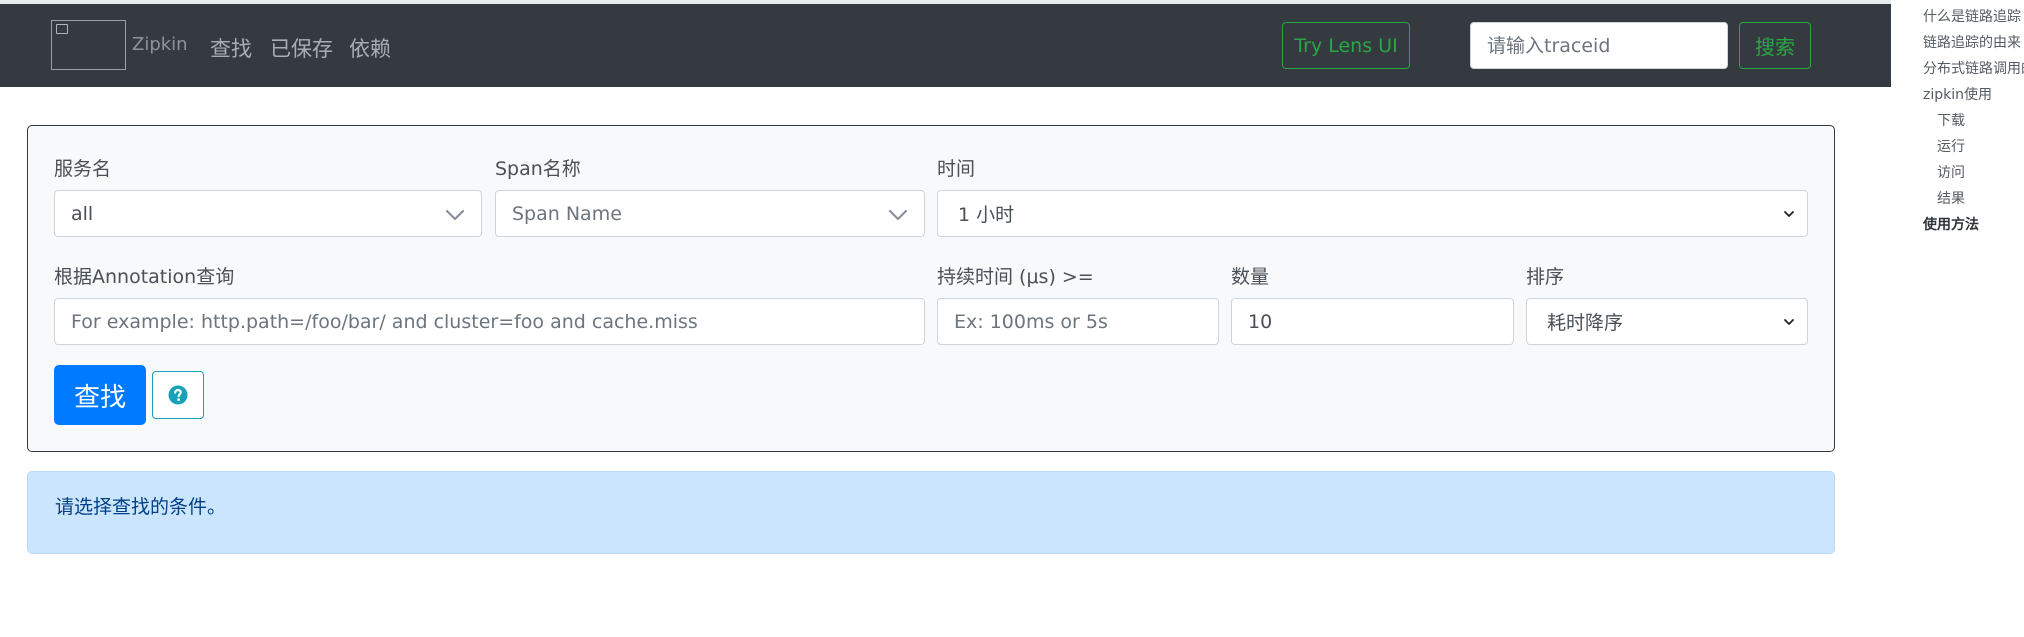 Image resolution: width=2024 pixels, height=637 pixels. I want to click on toc-item: zipkin使用, so click(1957, 94).